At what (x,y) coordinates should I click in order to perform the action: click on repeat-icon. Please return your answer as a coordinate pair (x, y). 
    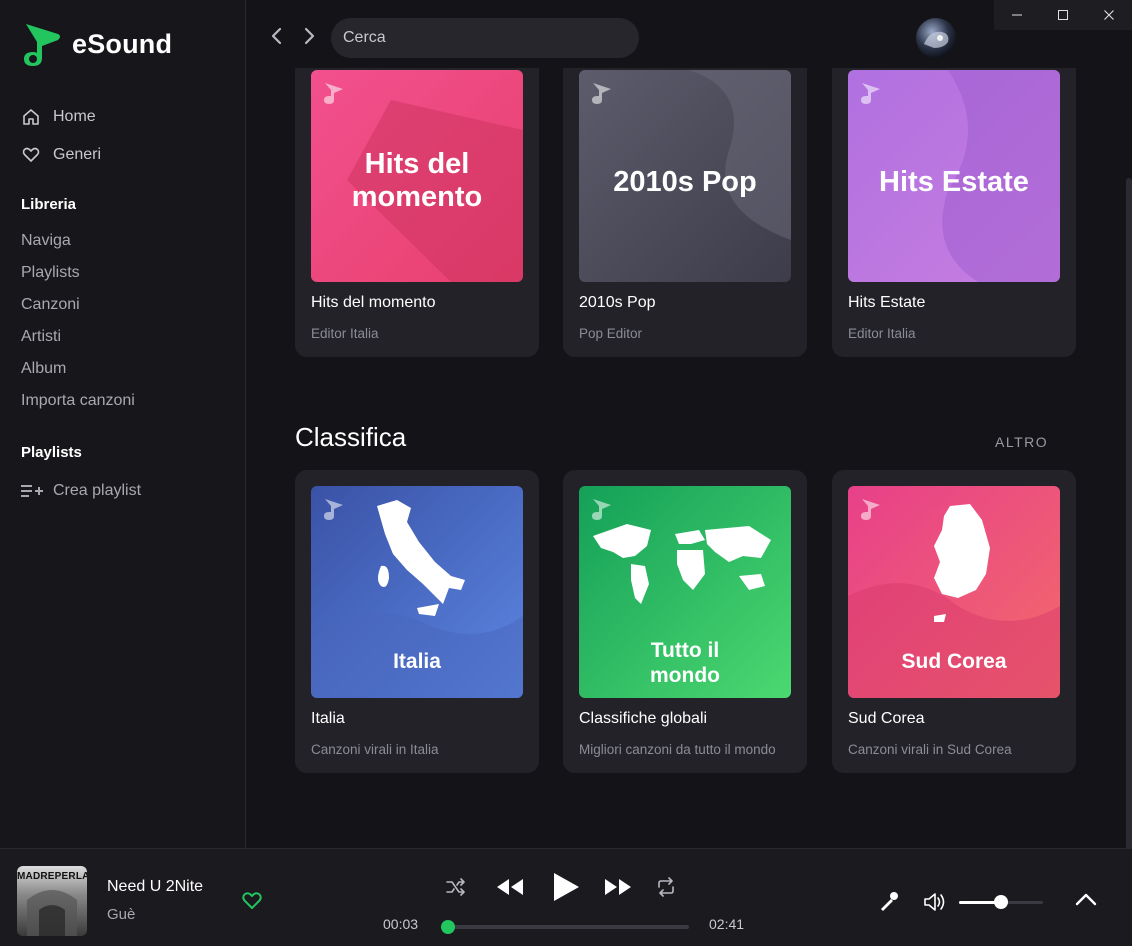
    Looking at the image, I should click on (666, 887).